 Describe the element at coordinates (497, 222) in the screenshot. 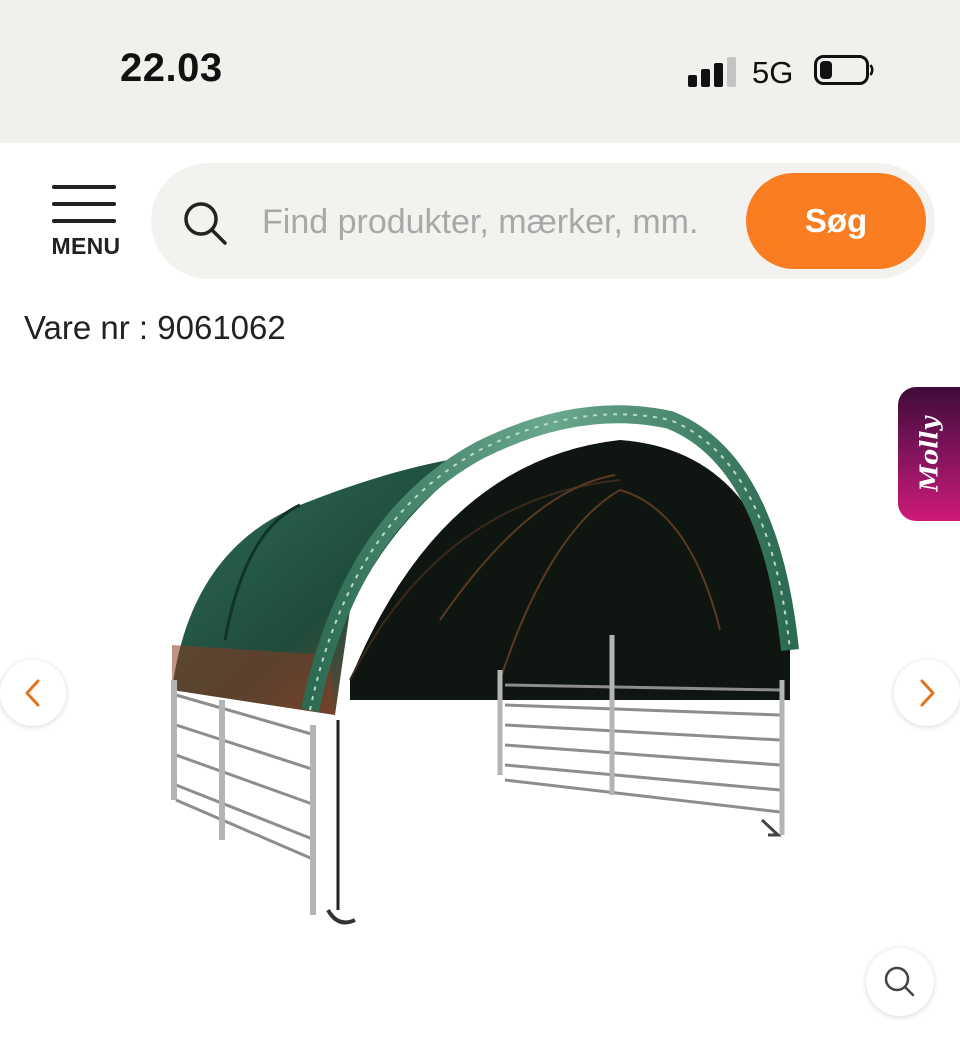

I see `search-input` at that location.